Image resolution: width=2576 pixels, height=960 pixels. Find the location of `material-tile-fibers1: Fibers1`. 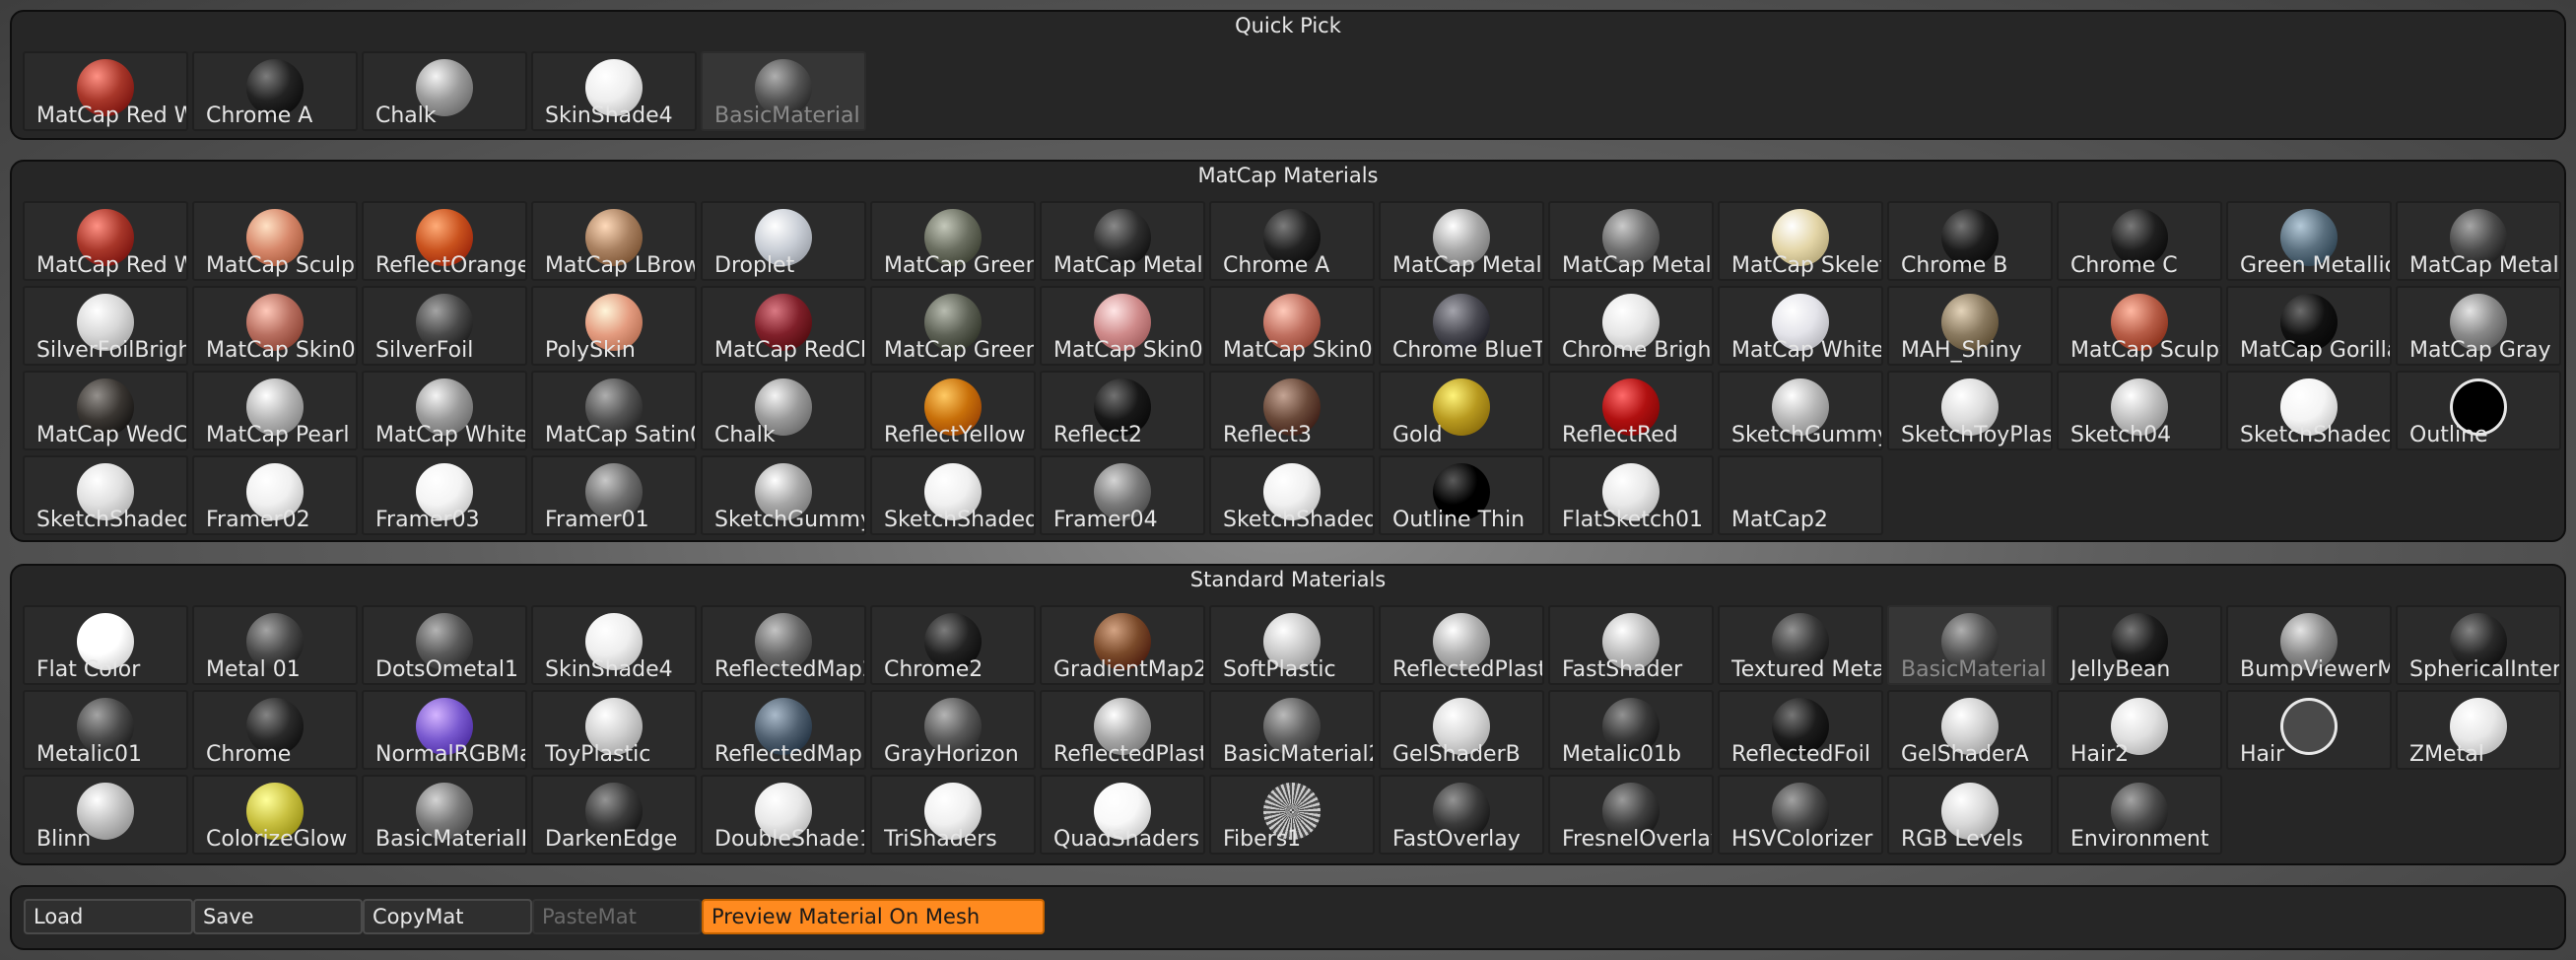

material-tile-fibers1: Fibers1 is located at coordinates (1292, 815).